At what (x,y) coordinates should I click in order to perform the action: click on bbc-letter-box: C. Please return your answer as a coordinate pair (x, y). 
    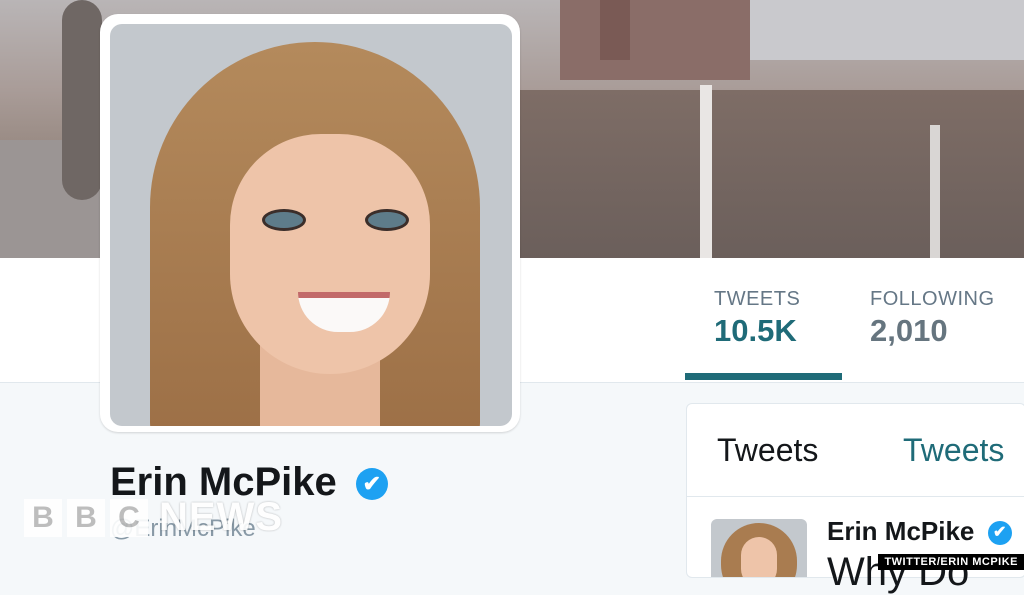
    Looking at the image, I should click on (129, 517).